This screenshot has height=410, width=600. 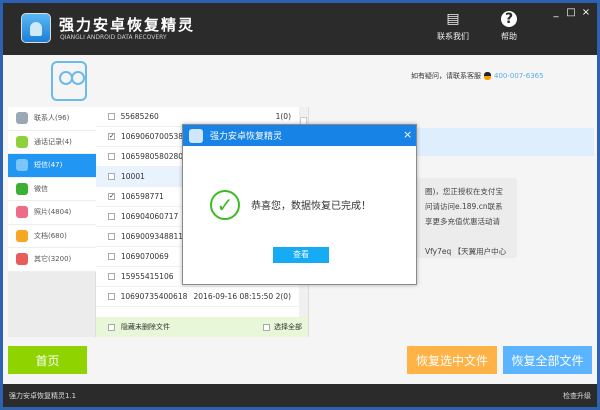 I want to click on minimize-button: _, so click(x=556, y=12).